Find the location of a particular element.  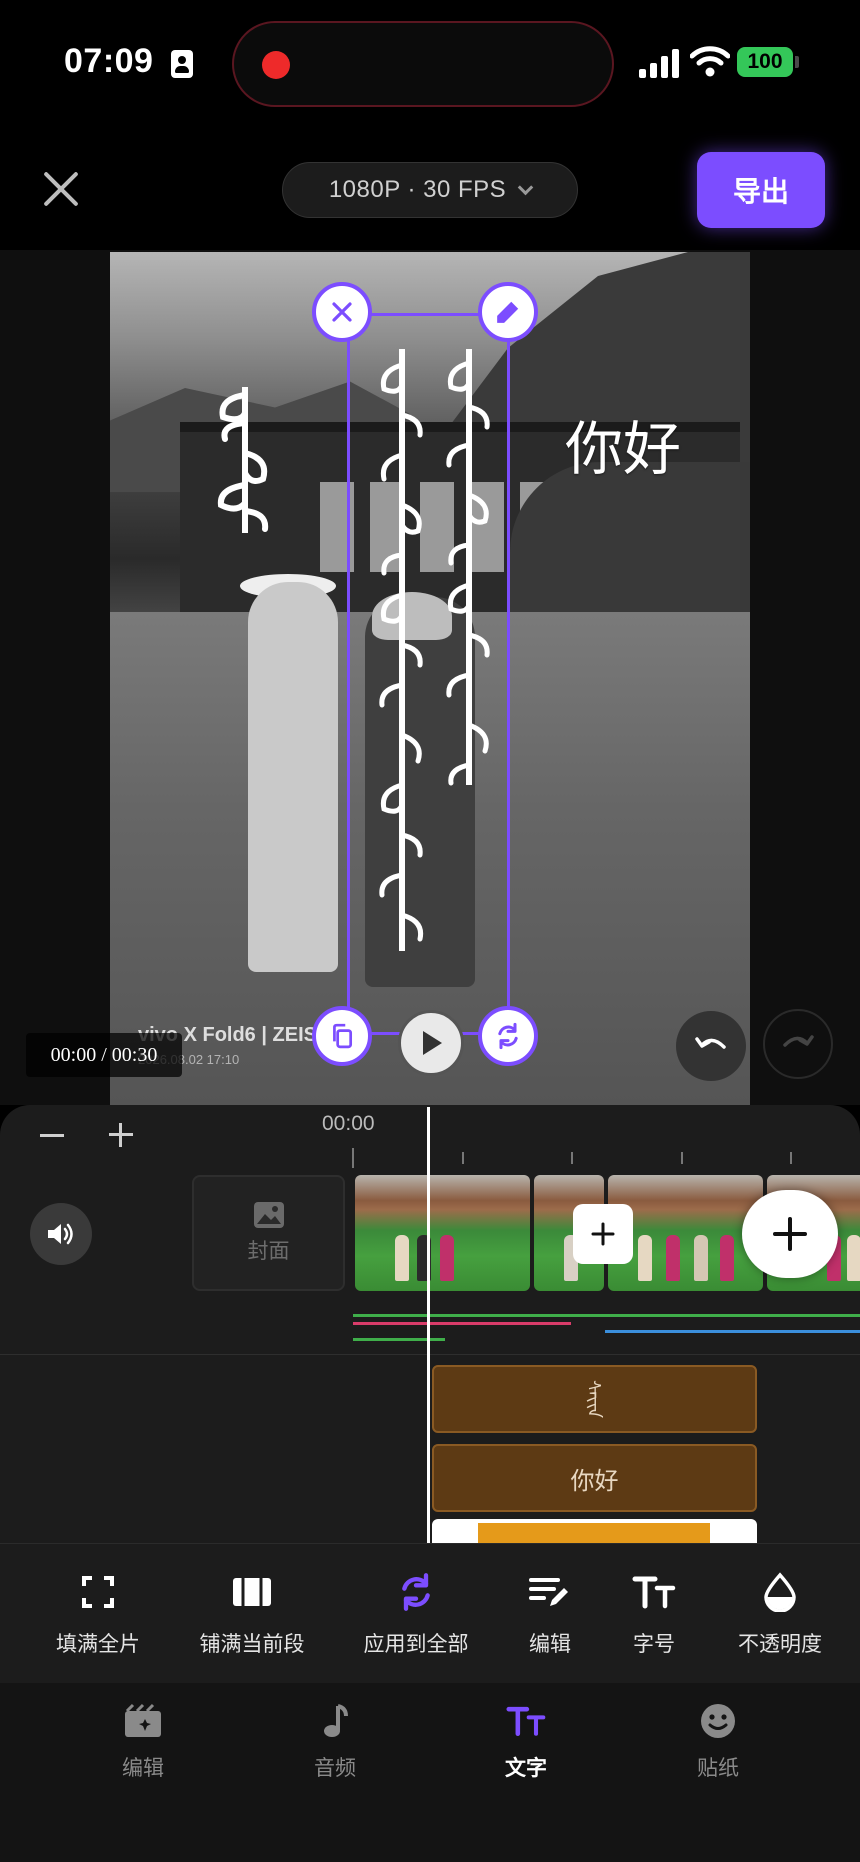

fill-frame-icon is located at coordinates (98, 1592).